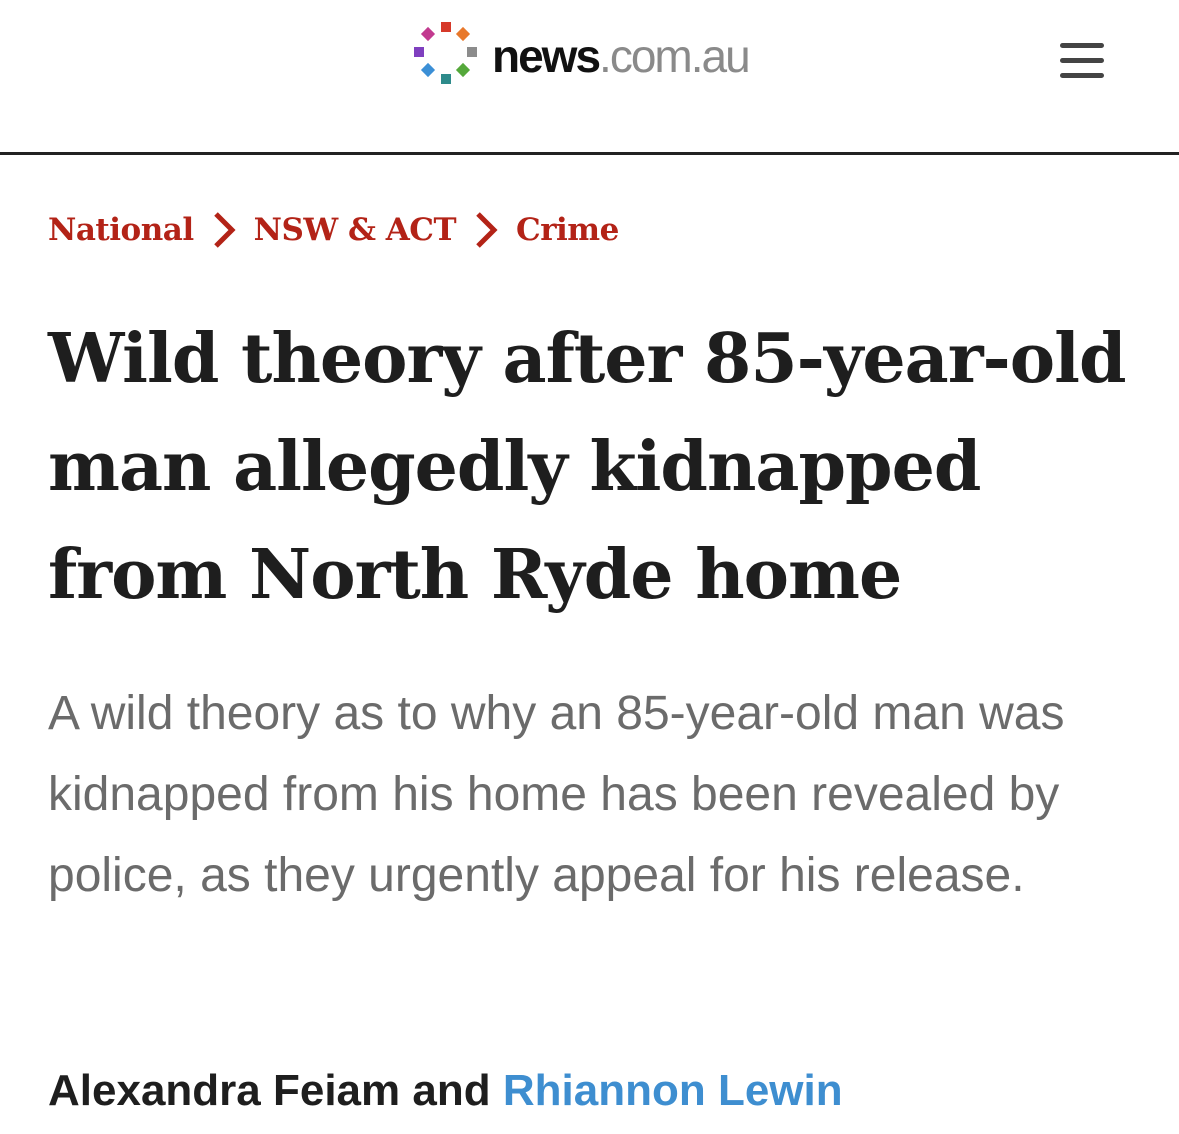 This screenshot has width=1179, height=1134. I want to click on logo-wordmark: news.com.au, so click(621, 56).